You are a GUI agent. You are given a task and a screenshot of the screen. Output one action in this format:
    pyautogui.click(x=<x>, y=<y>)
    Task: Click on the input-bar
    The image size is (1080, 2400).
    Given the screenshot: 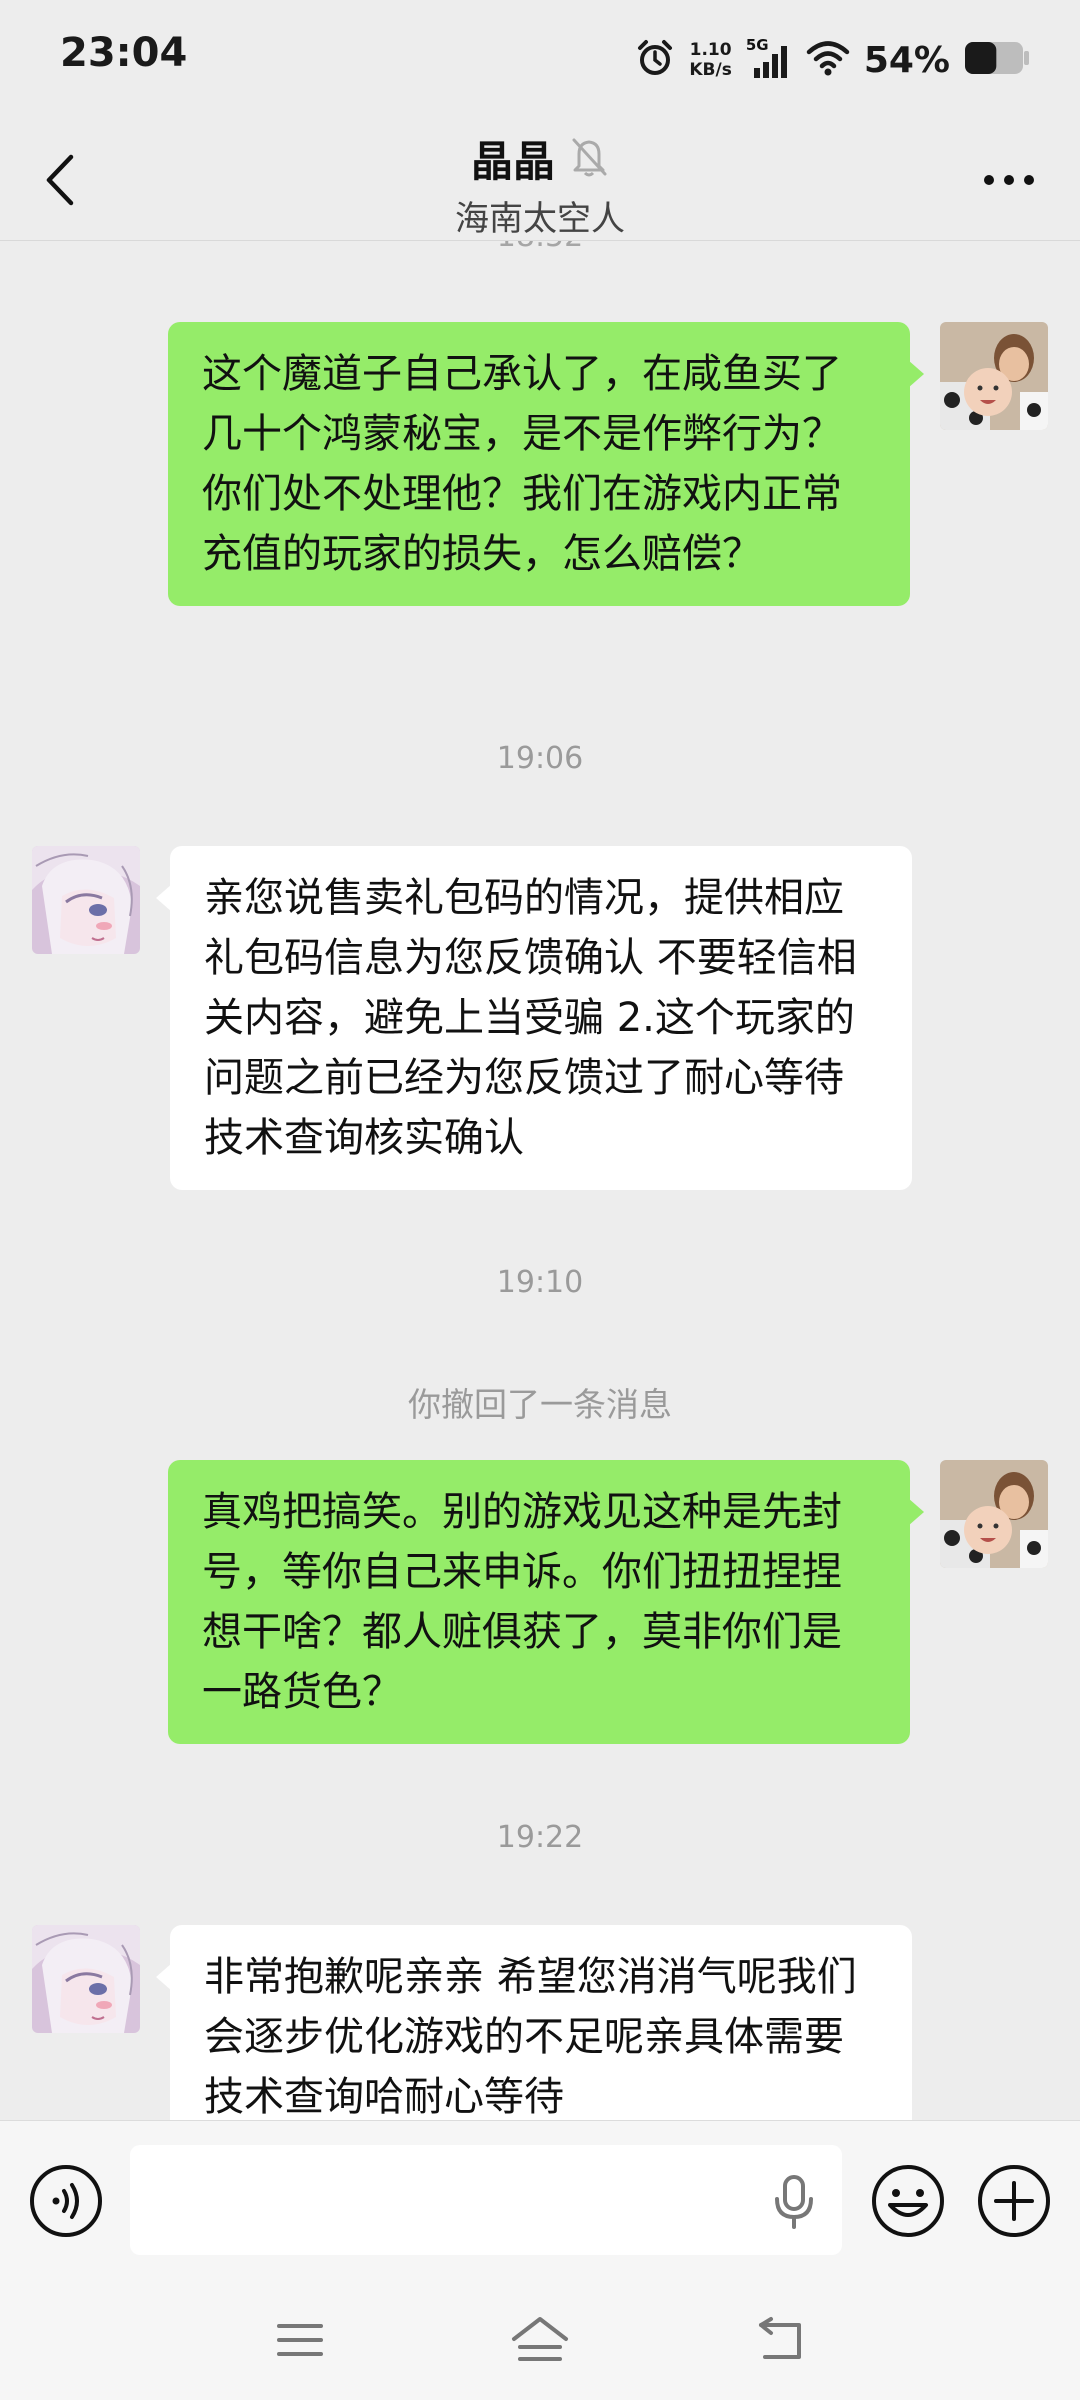 What is the action you would take?
    pyautogui.click(x=540, y=2200)
    